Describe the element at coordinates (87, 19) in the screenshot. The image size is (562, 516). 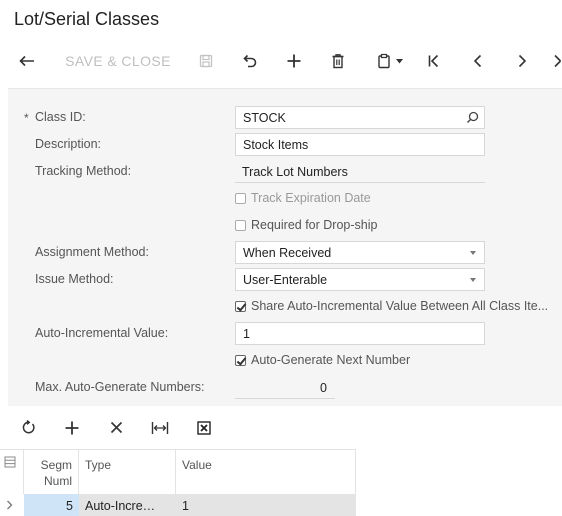
I see `page-title: Lot/Serial Classes` at that location.